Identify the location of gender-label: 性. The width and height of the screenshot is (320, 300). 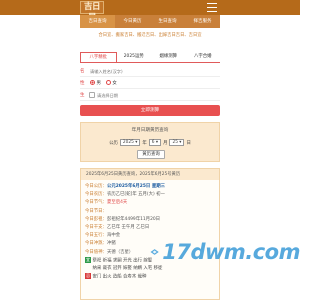
(82, 83).